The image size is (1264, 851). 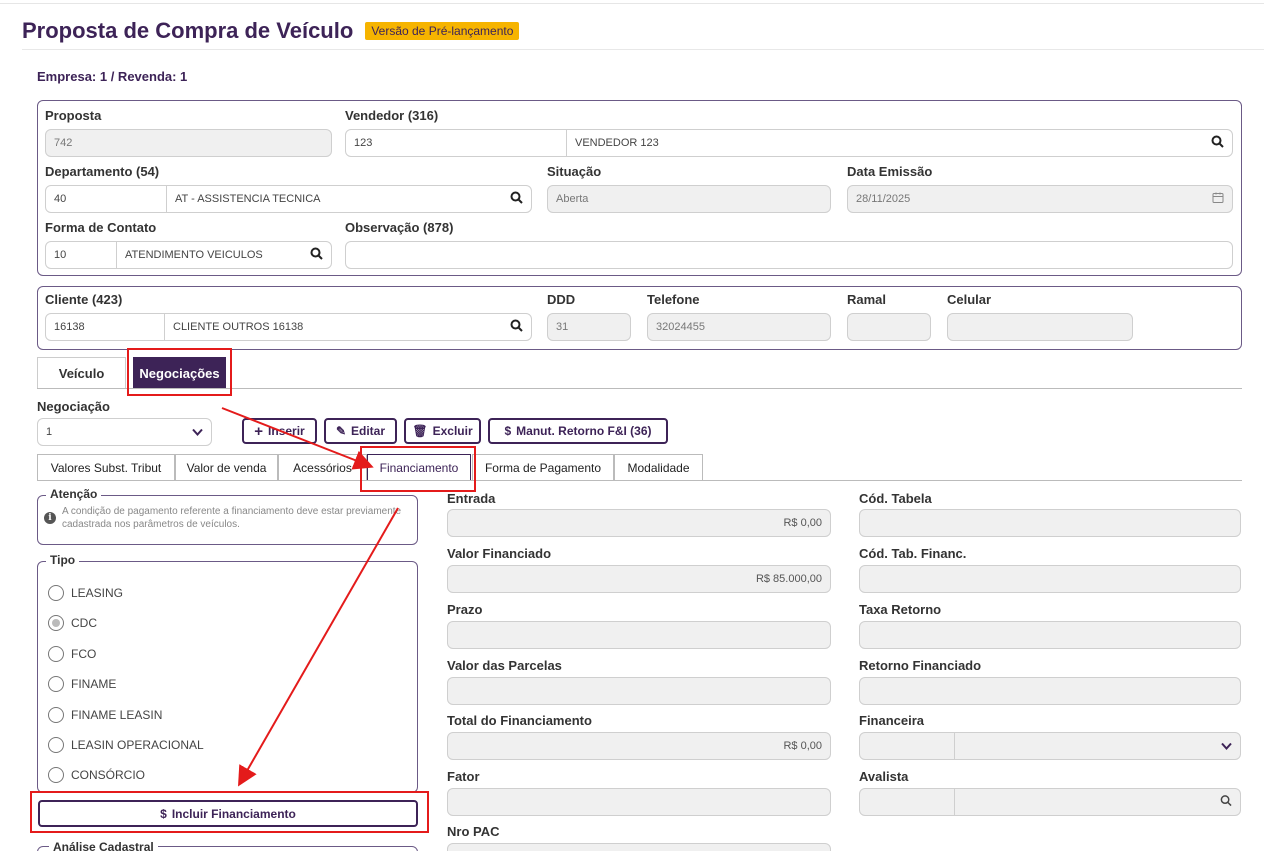 I want to click on tab-valor-venda: Valor de venda, so click(x=226, y=467).